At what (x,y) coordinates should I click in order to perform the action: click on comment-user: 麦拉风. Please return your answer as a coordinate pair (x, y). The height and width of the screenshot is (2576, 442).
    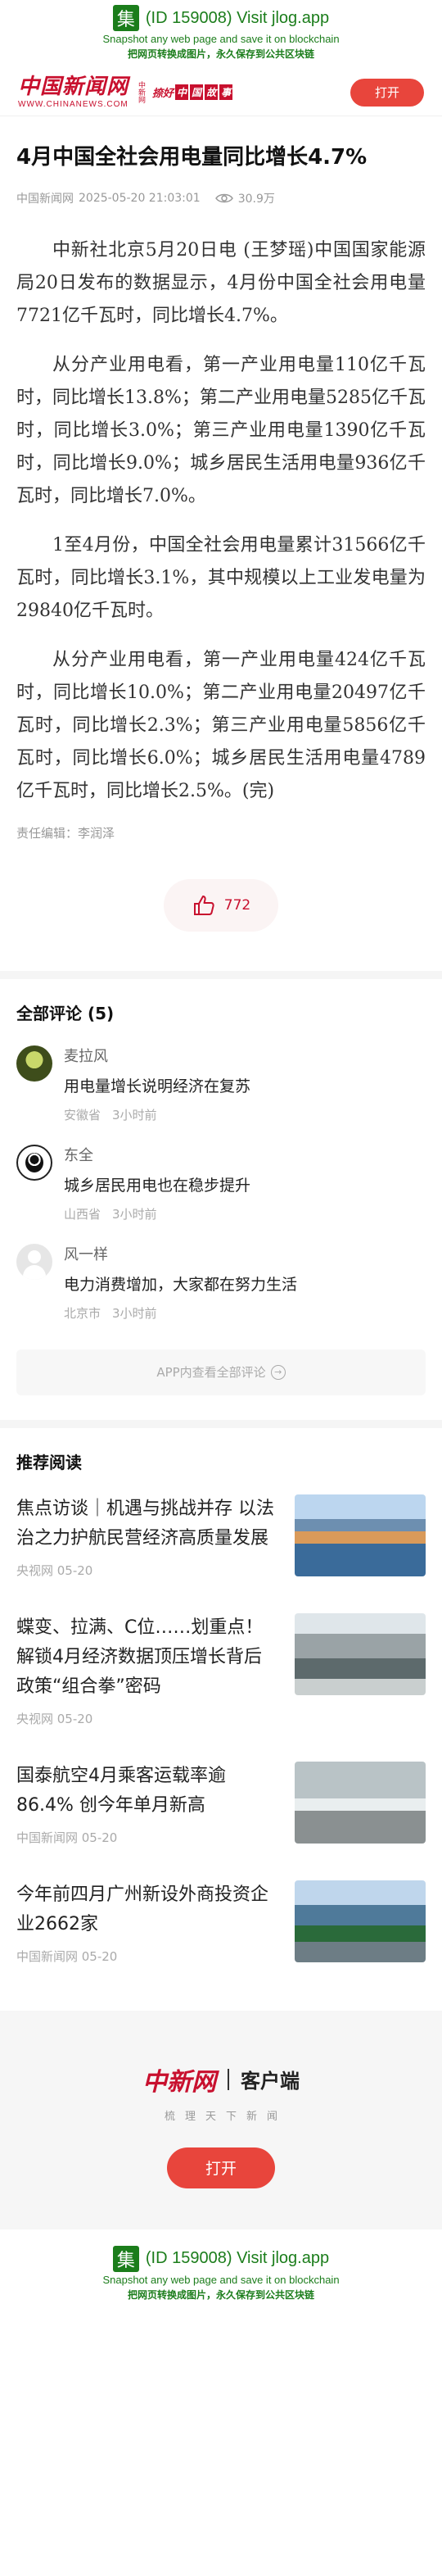
    Looking at the image, I should click on (245, 1056).